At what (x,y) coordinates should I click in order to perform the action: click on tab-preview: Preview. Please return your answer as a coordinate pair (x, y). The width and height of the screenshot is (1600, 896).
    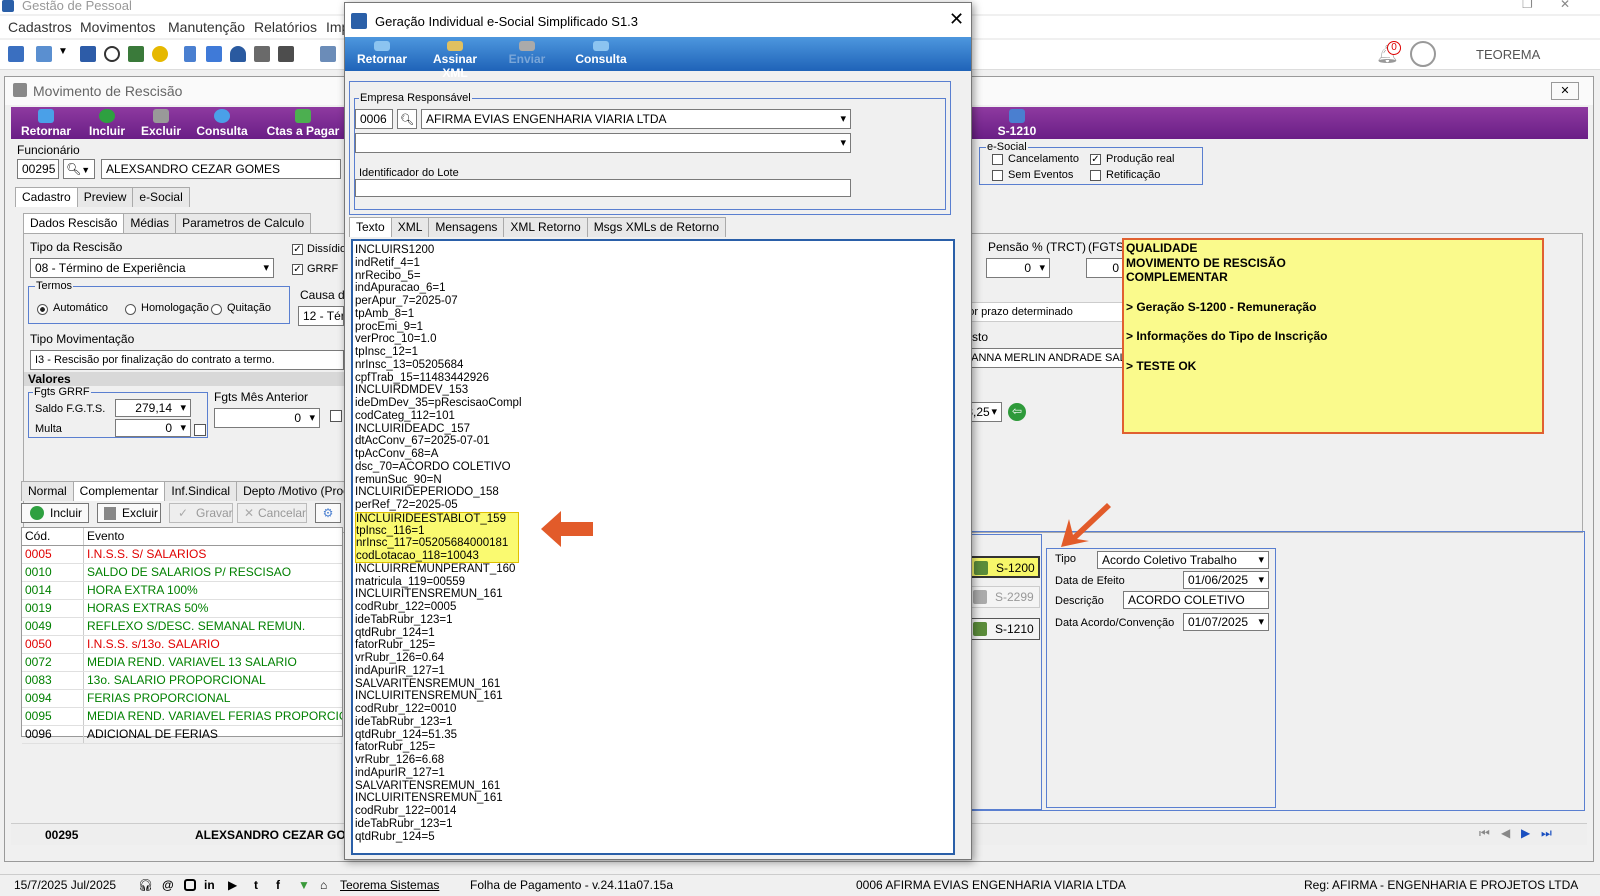
    Looking at the image, I should click on (105, 197).